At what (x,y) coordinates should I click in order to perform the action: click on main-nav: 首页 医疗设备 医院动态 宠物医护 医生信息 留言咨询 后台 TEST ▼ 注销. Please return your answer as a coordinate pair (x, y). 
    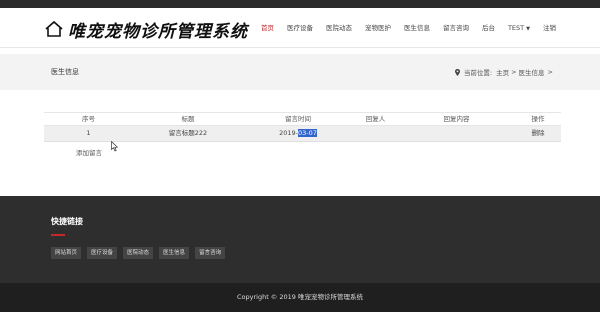
    Looking at the image, I should click on (402, 28).